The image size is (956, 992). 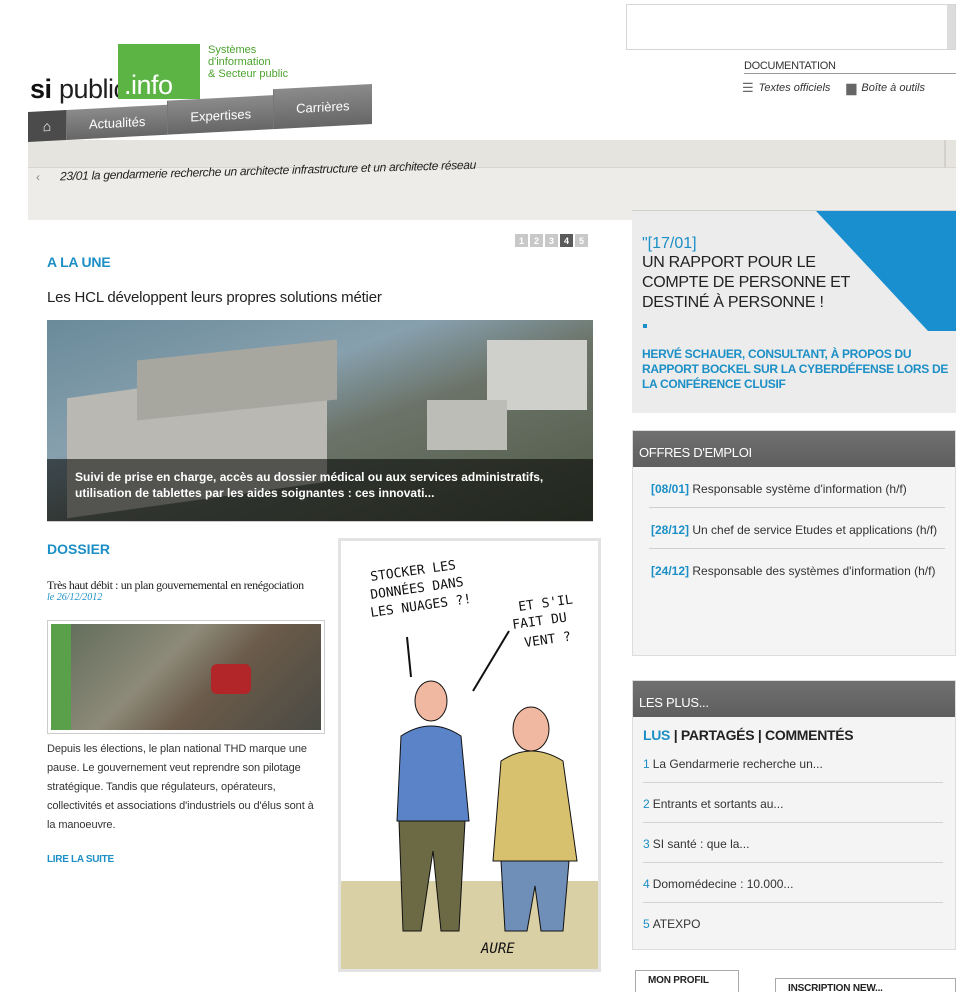 I want to click on pager-page-3: 3, so click(x=551, y=240).